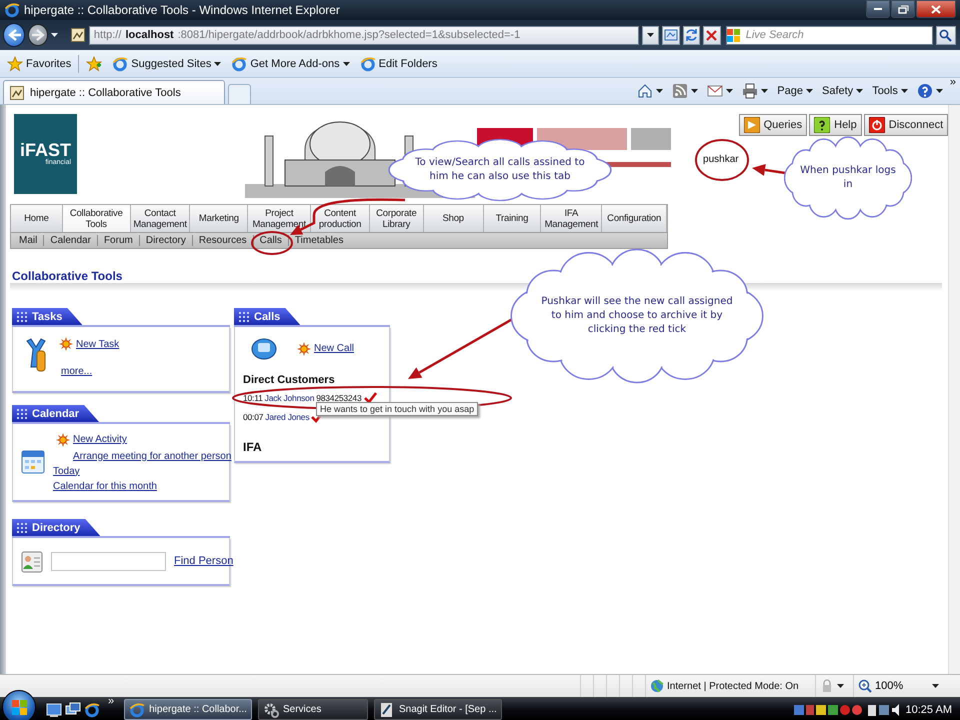  What do you see at coordinates (398, 64) in the screenshot?
I see `favorites-link: Edit Folders` at bounding box center [398, 64].